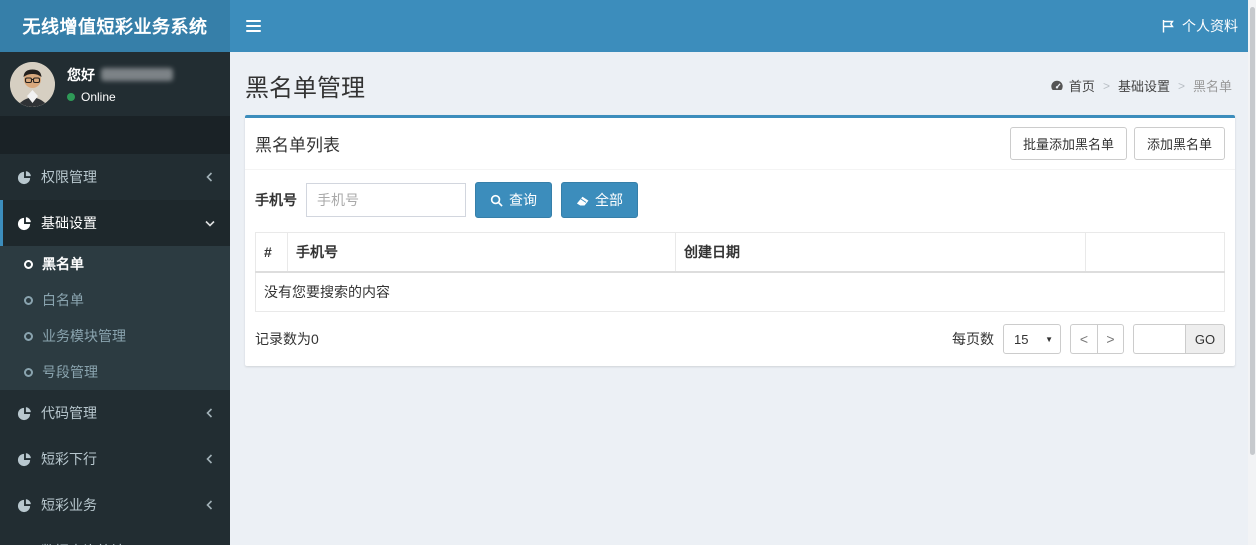 The width and height of the screenshot is (1256, 545). What do you see at coordinates (1159, 339) in the screenshot?
I see `goto-page-input` at bounding box center [1159, 339].